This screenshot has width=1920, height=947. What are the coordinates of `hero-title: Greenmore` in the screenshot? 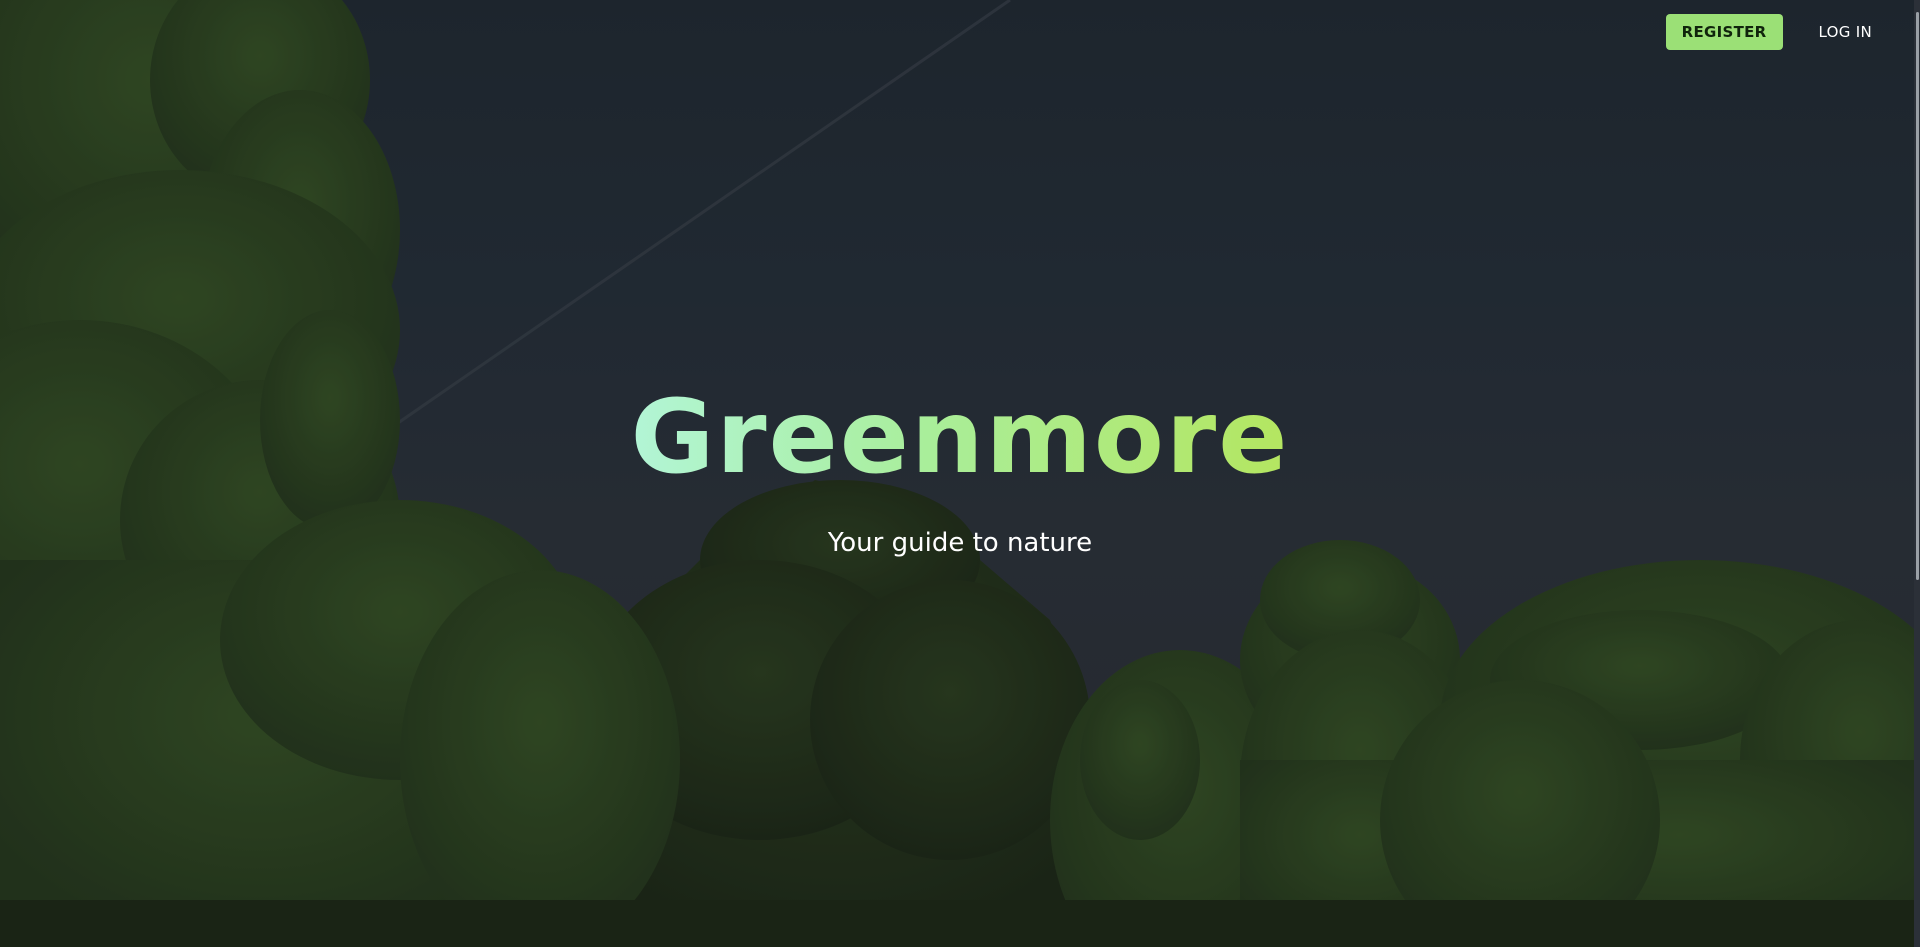 It's located at (960, 438).